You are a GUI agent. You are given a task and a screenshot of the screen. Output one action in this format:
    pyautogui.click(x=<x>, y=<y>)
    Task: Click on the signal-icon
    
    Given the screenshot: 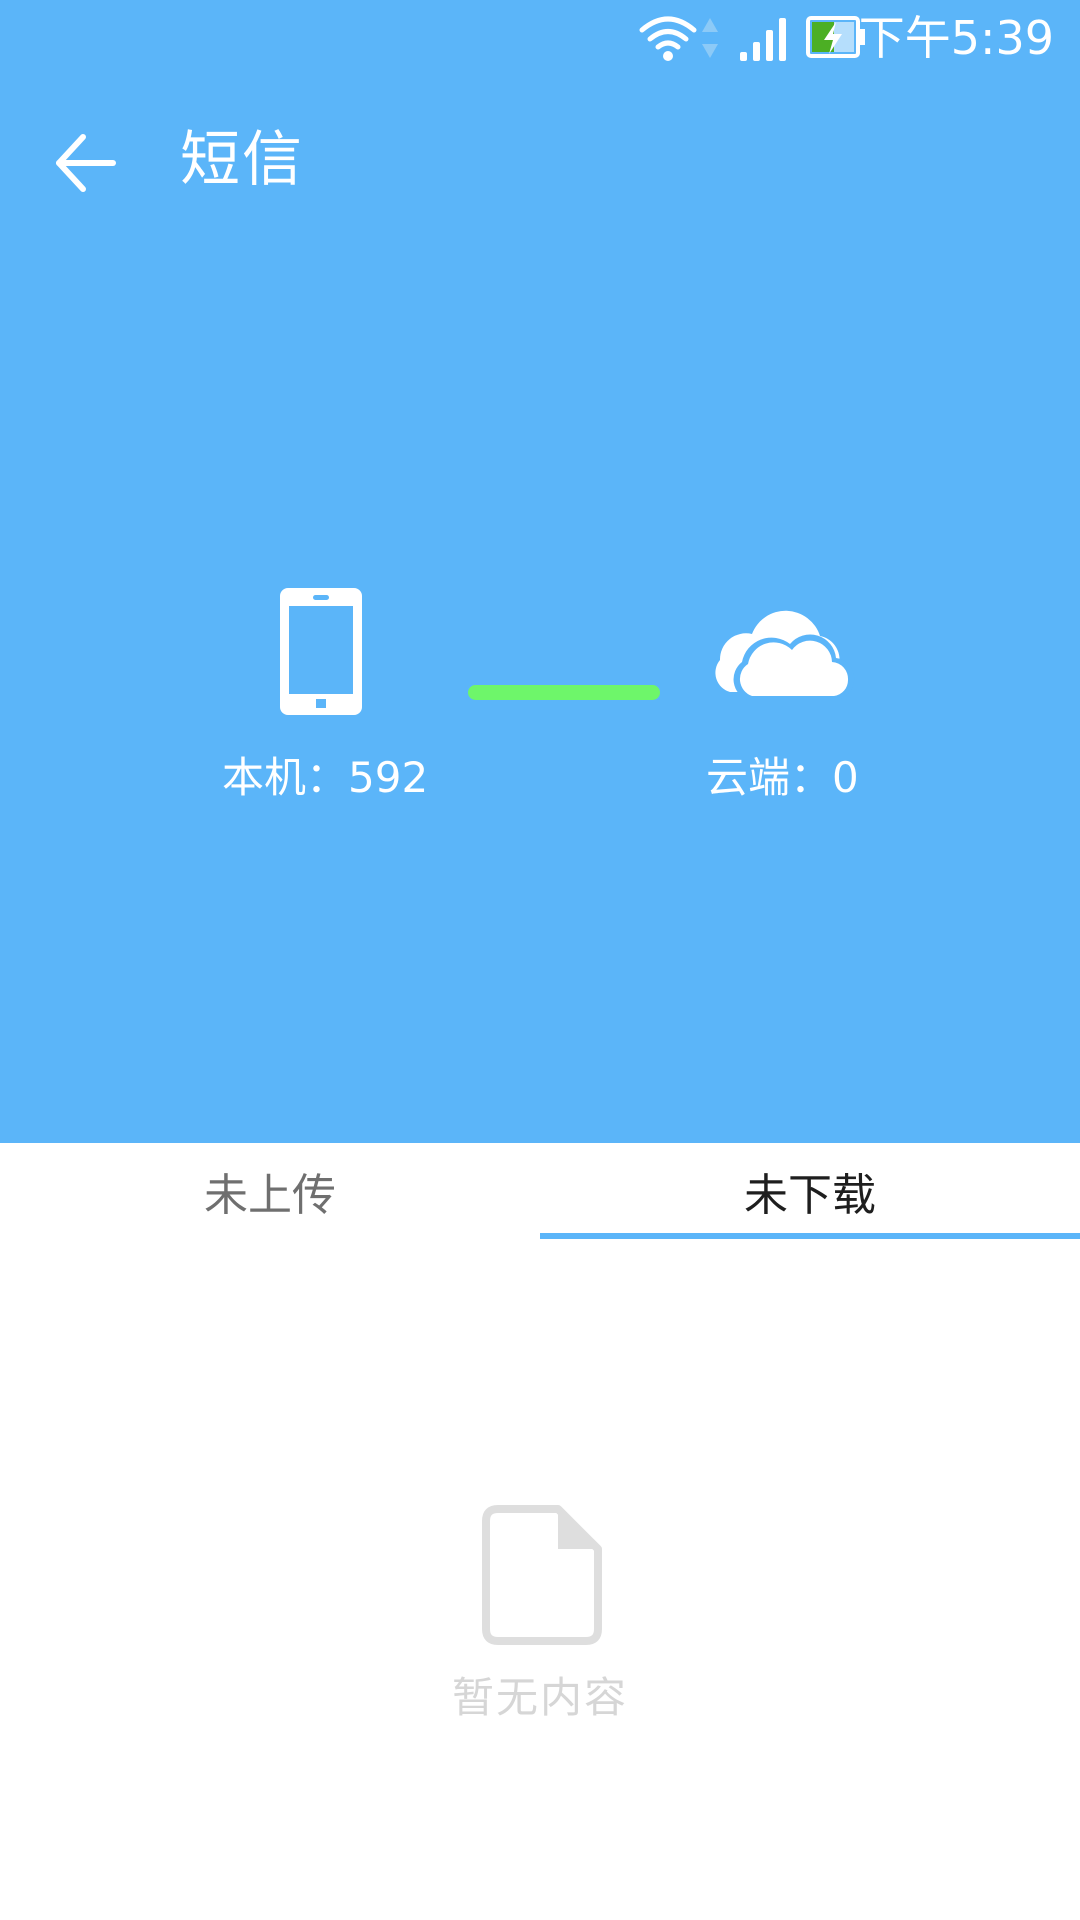 What is the action you would take?
    pyautogui.click(x=763, y=39)
    